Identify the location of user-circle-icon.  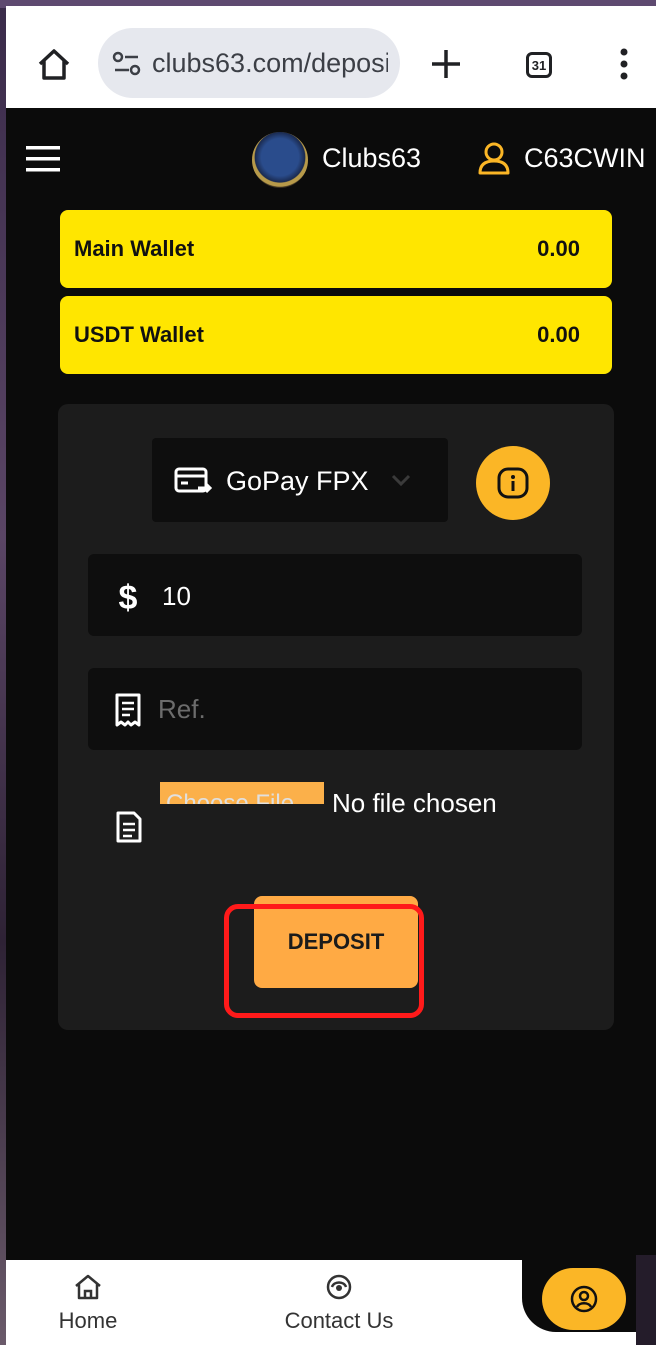
(584, 1299).